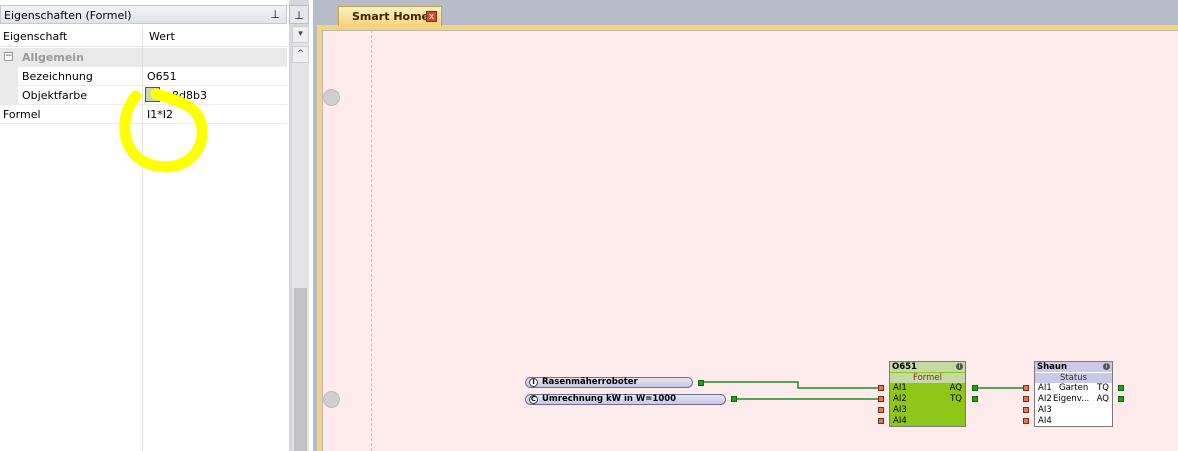  I want to click on block-subtitle: Status, so click(1073, 378).